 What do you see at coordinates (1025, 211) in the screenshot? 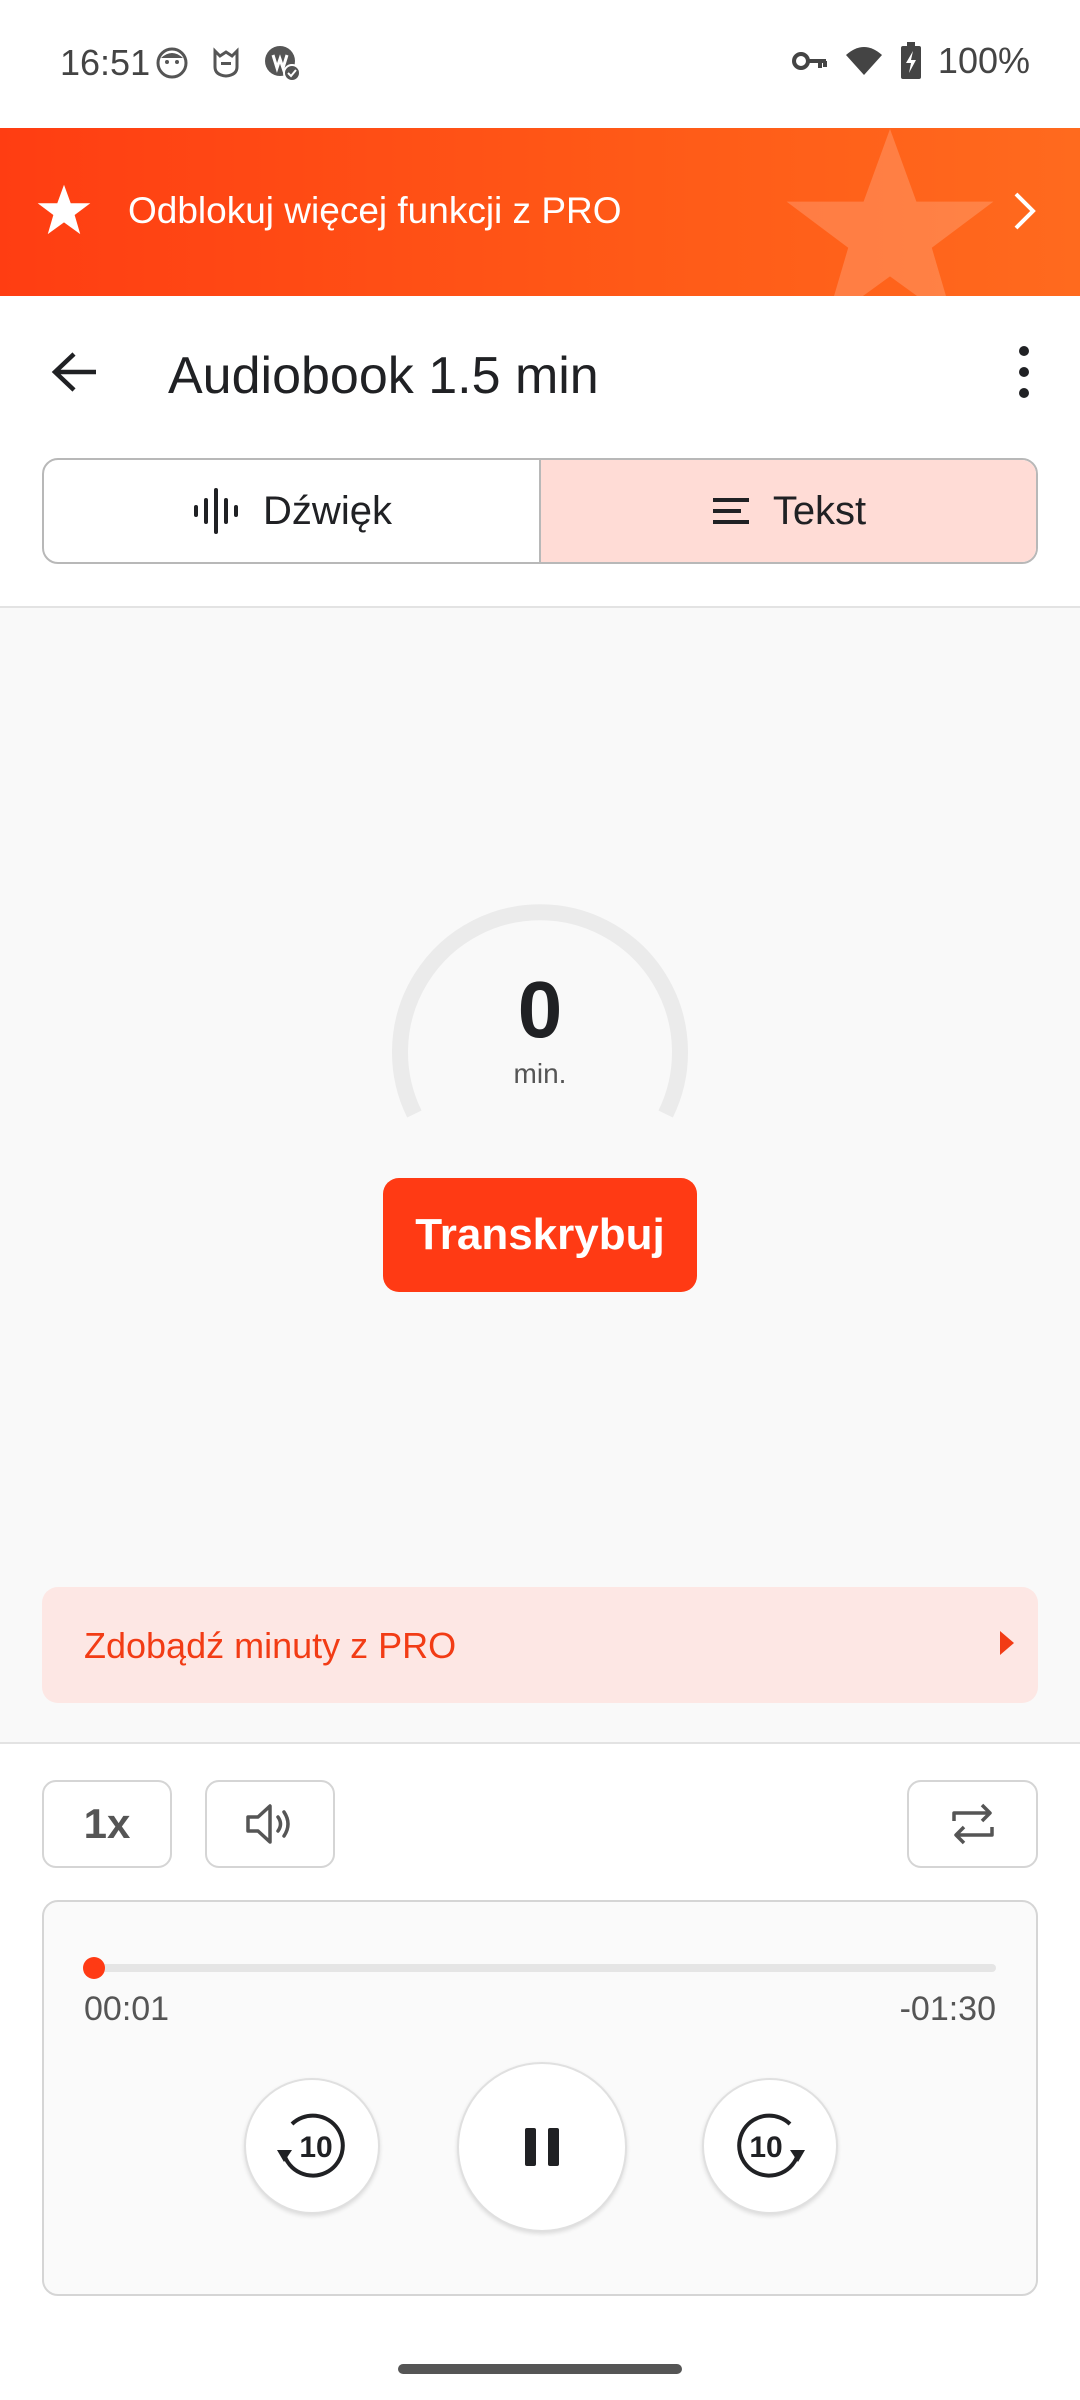
I see `chevron-right-icon` at bounding box center [1025, 211].